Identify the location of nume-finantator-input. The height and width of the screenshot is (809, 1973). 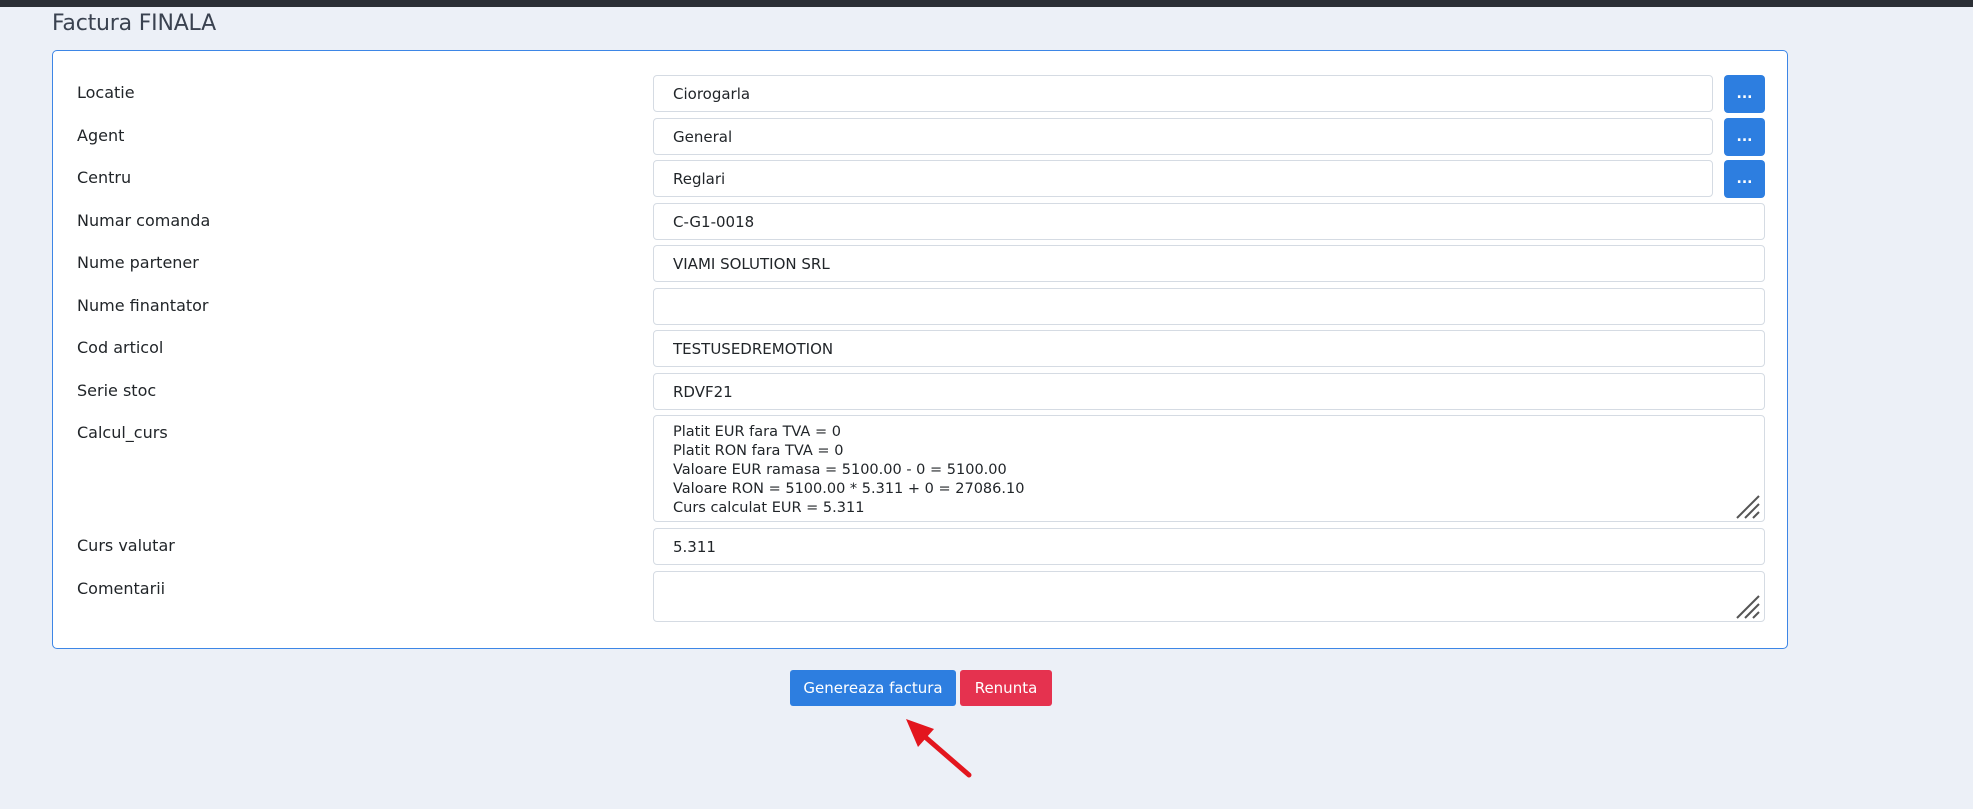
(1209, 306).